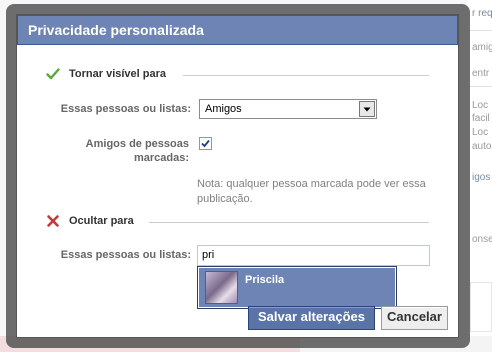 This screenshot has height=352, width=492. What do you see at coordinates (482, 239) in the screenshot?
I see `background-text: onse` at bounding box center [482, 239].